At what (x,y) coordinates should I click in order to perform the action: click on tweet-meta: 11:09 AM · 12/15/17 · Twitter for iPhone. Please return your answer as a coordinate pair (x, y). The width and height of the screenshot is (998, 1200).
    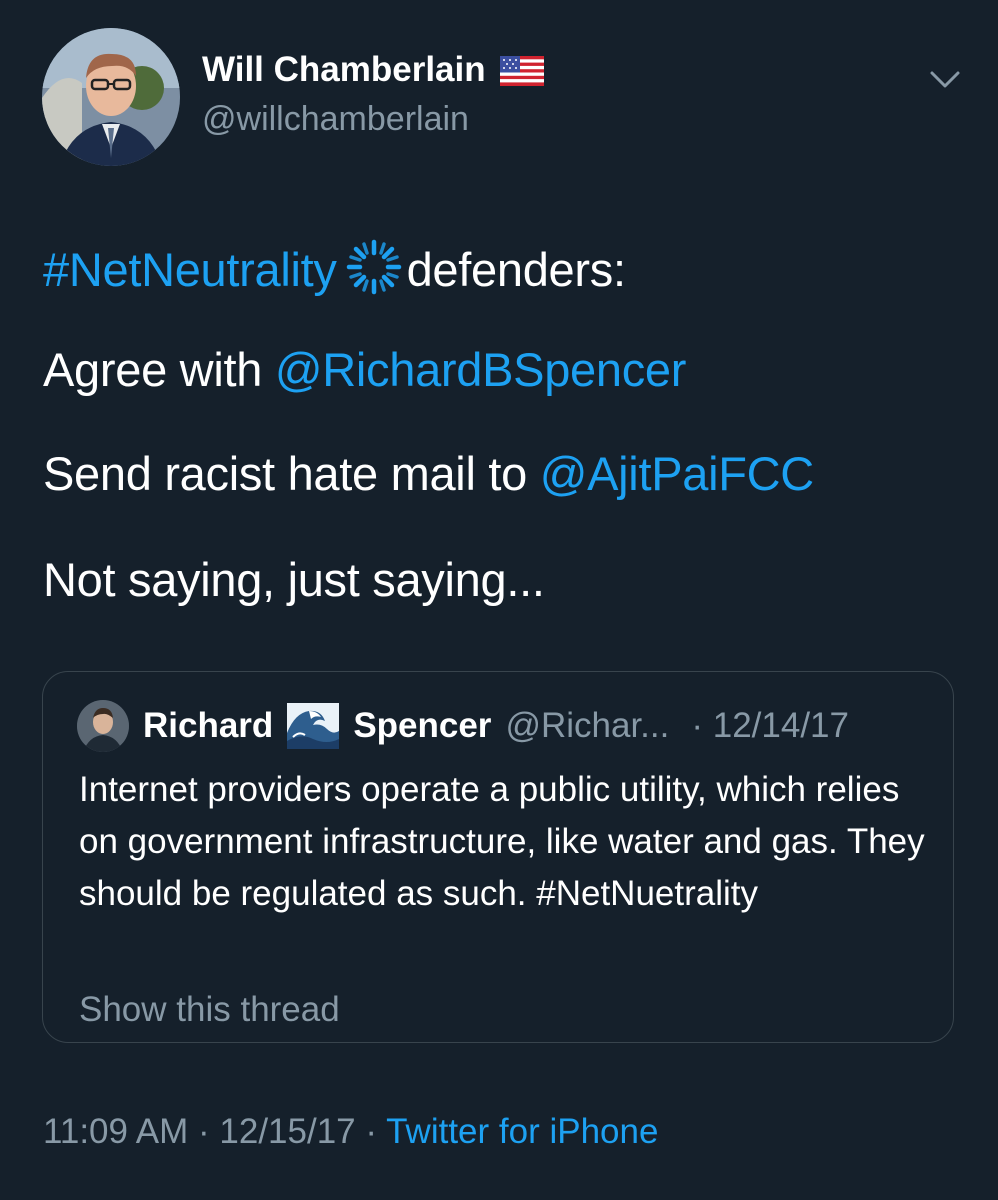
    Looking at the image, I should click on (350, 1132).